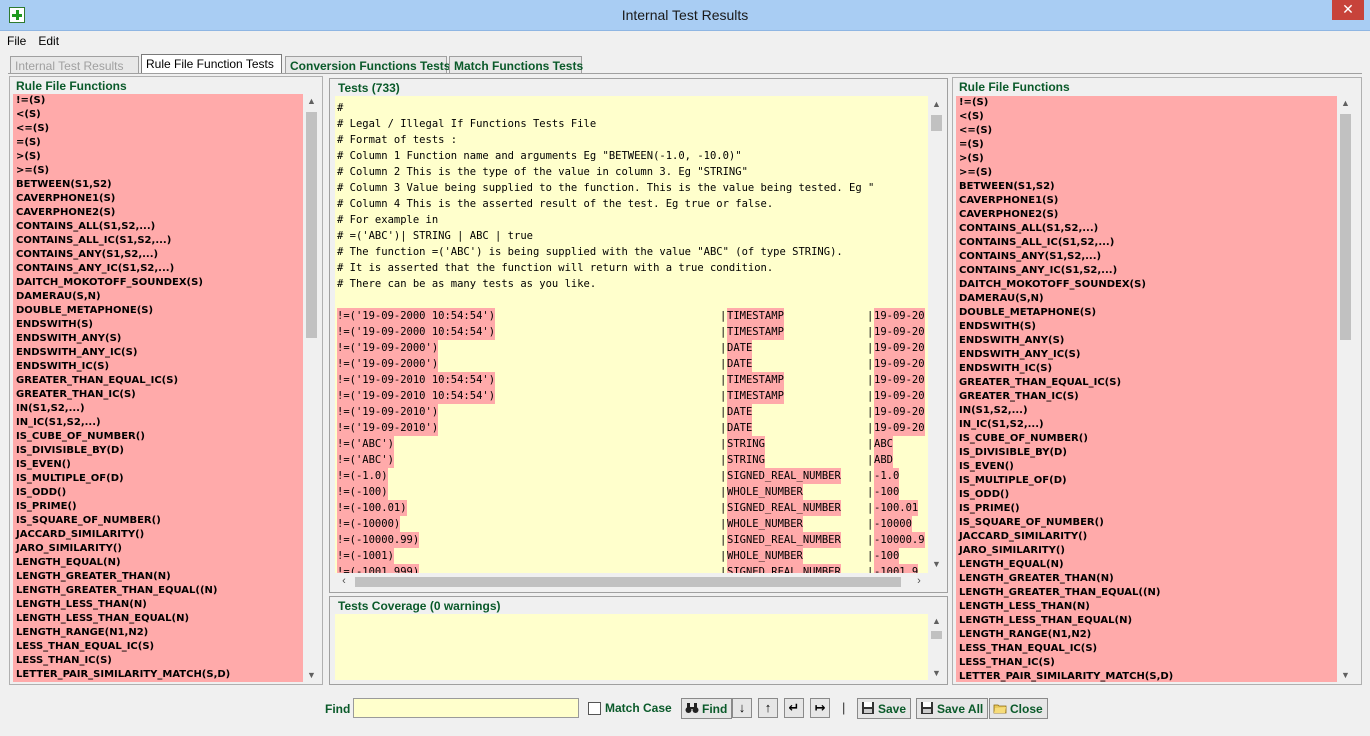  I want to click on match-case-checkbox, so click(594, 708).